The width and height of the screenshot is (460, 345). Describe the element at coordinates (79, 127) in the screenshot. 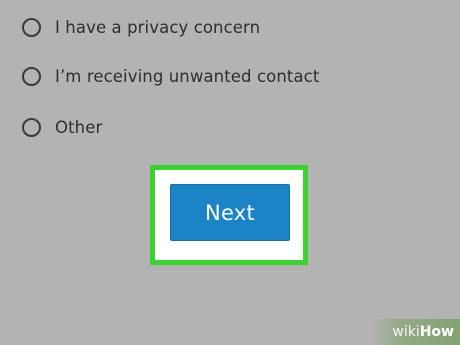

I see `option-label-other: Other` at that location.